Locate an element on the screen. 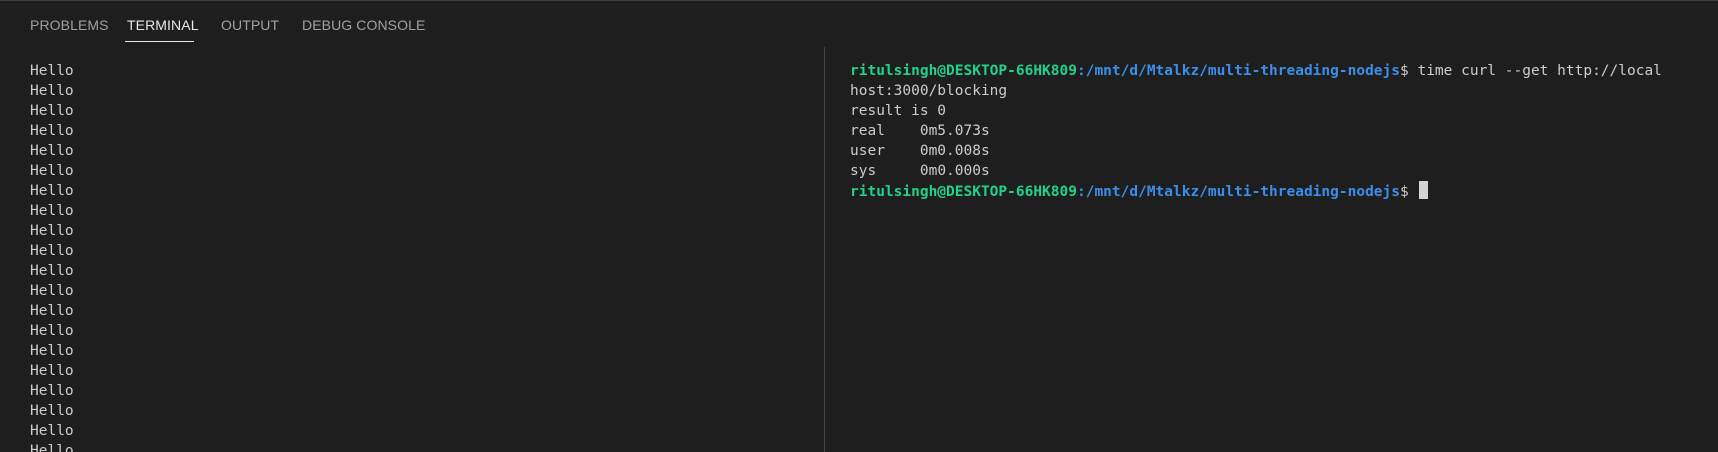  timing-value: 0m5.073s is located at coordinates (954, 131).